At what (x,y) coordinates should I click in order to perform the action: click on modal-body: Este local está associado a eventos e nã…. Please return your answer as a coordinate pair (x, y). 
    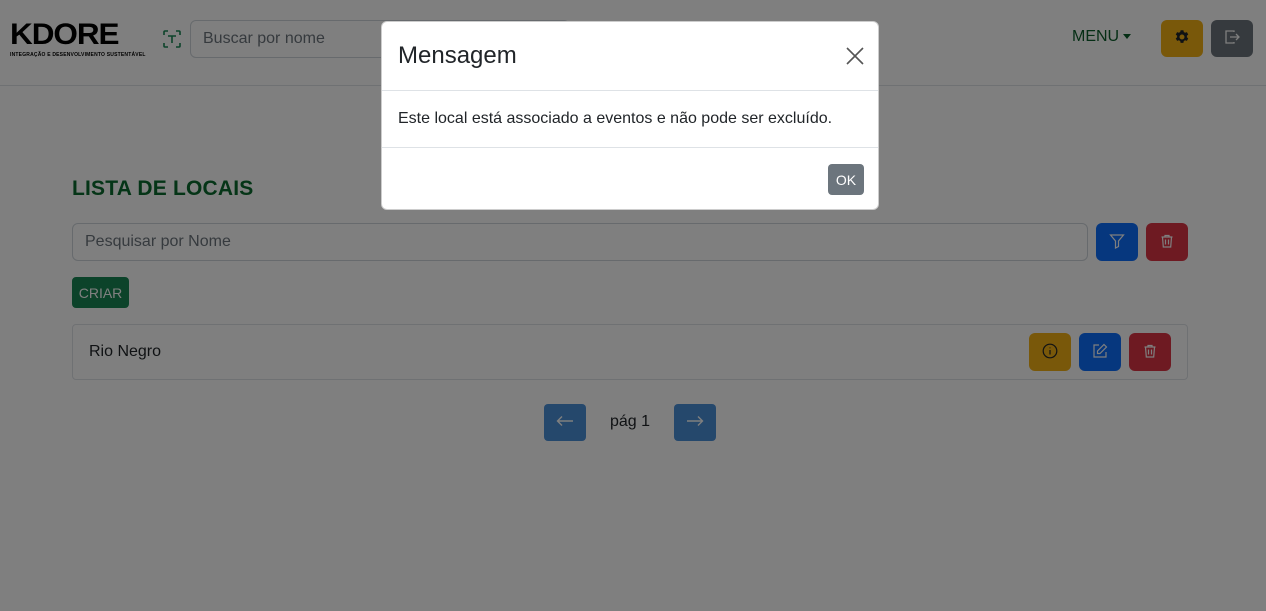
    Looking at the image, I should click on (630, 119).